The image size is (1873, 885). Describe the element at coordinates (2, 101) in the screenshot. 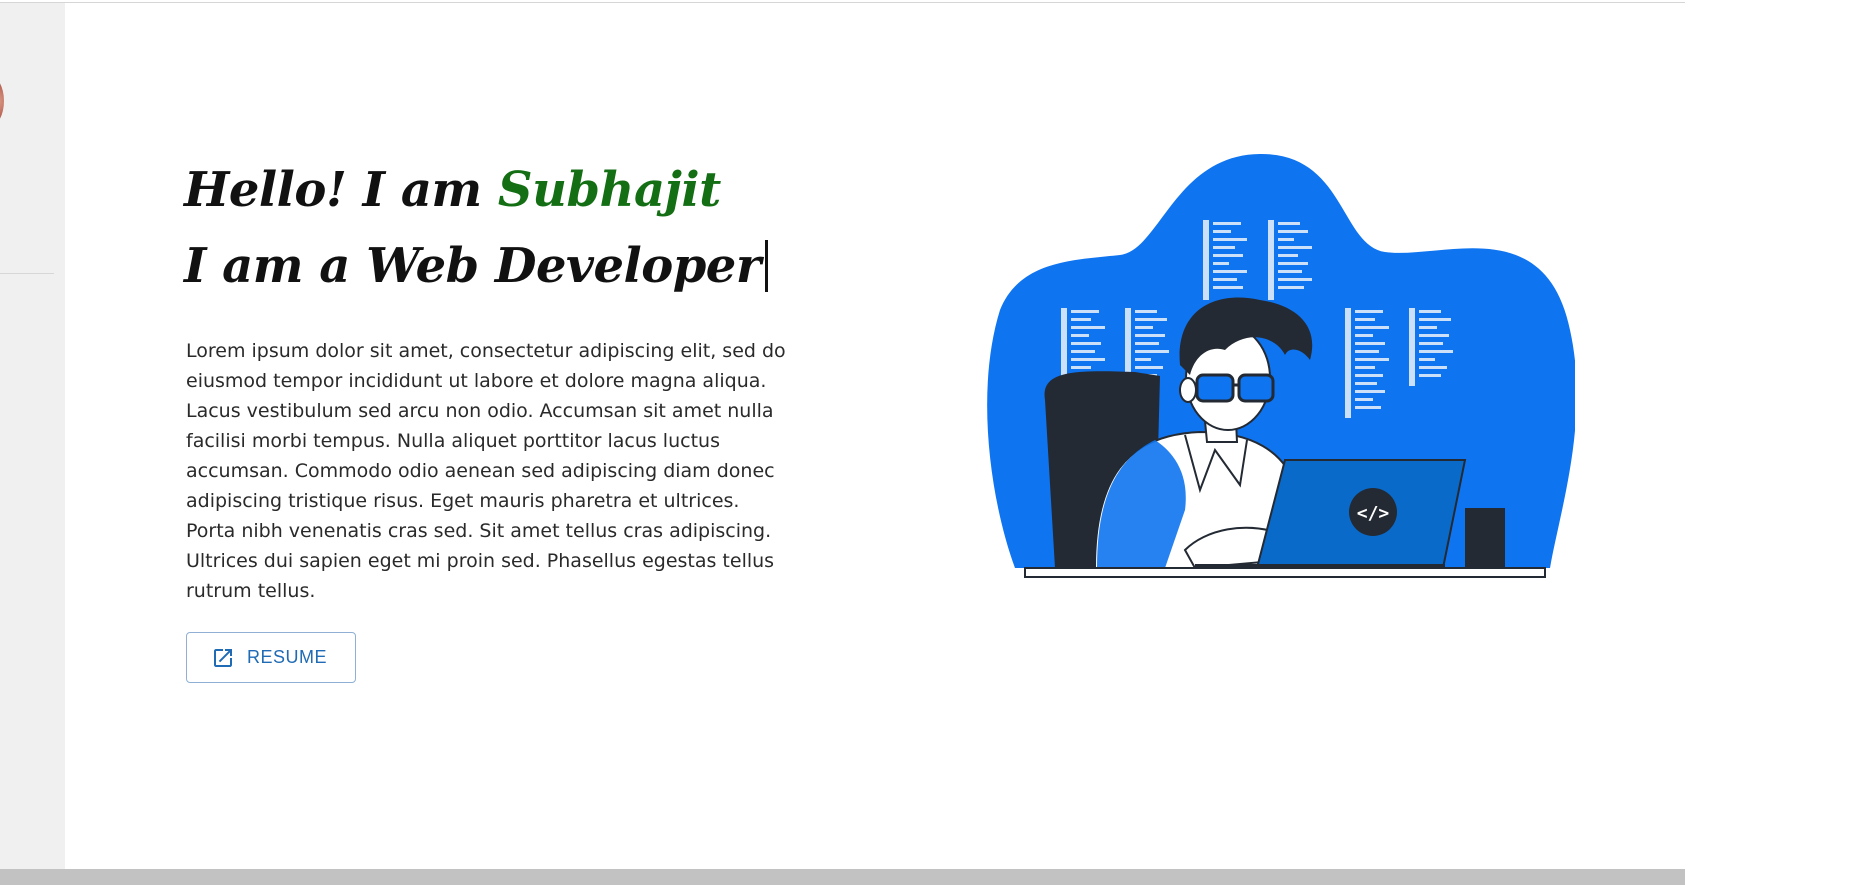

I see `avatar` at that location.